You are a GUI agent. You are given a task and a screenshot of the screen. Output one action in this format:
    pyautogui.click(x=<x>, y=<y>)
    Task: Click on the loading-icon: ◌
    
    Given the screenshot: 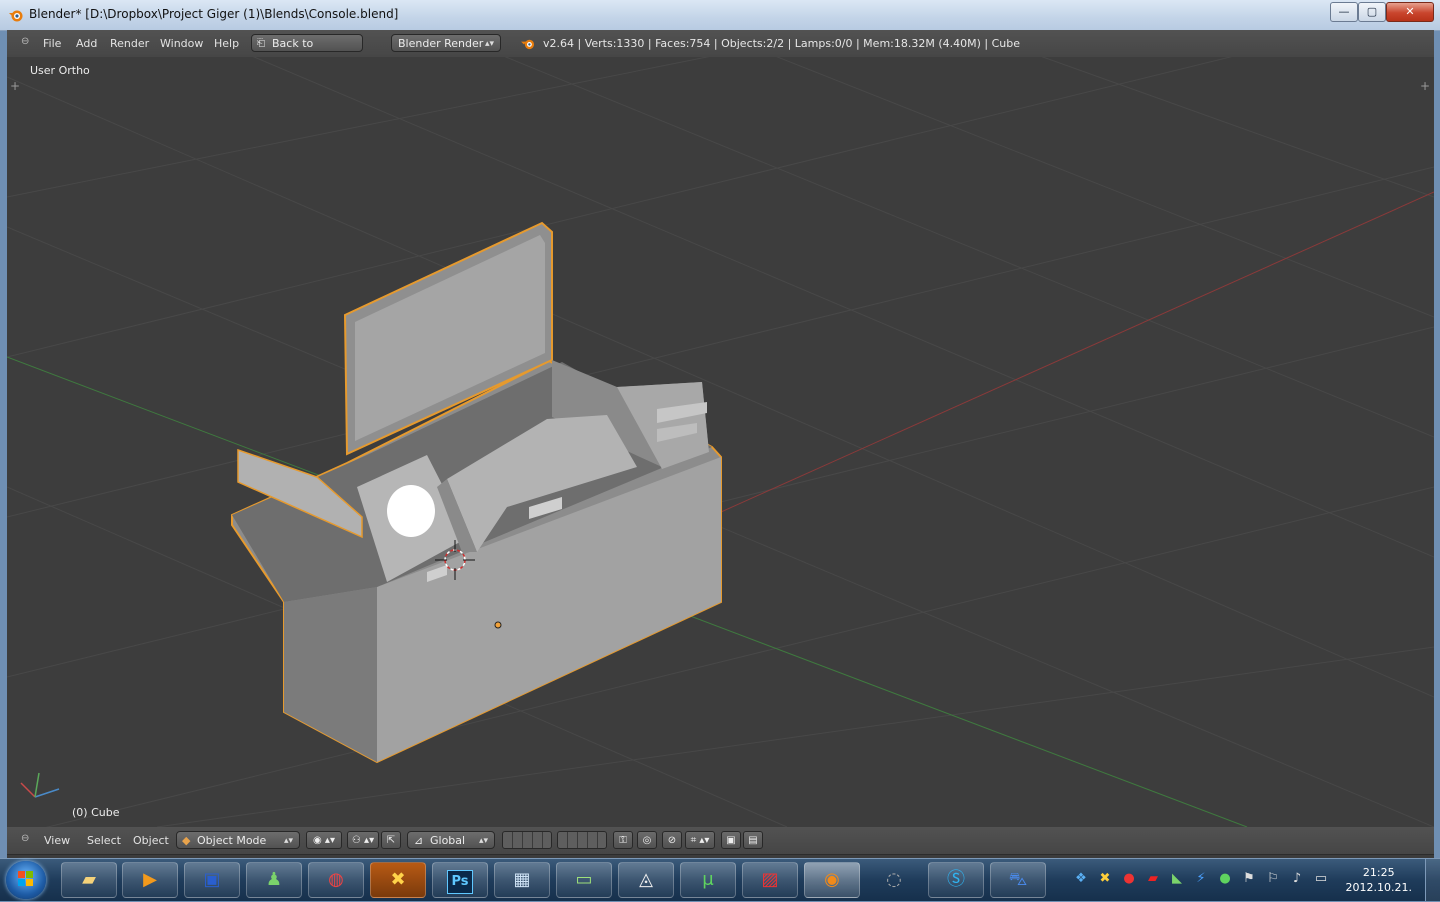 What is the action you would take?
    pyautogui.click(x=894, y=879)
    